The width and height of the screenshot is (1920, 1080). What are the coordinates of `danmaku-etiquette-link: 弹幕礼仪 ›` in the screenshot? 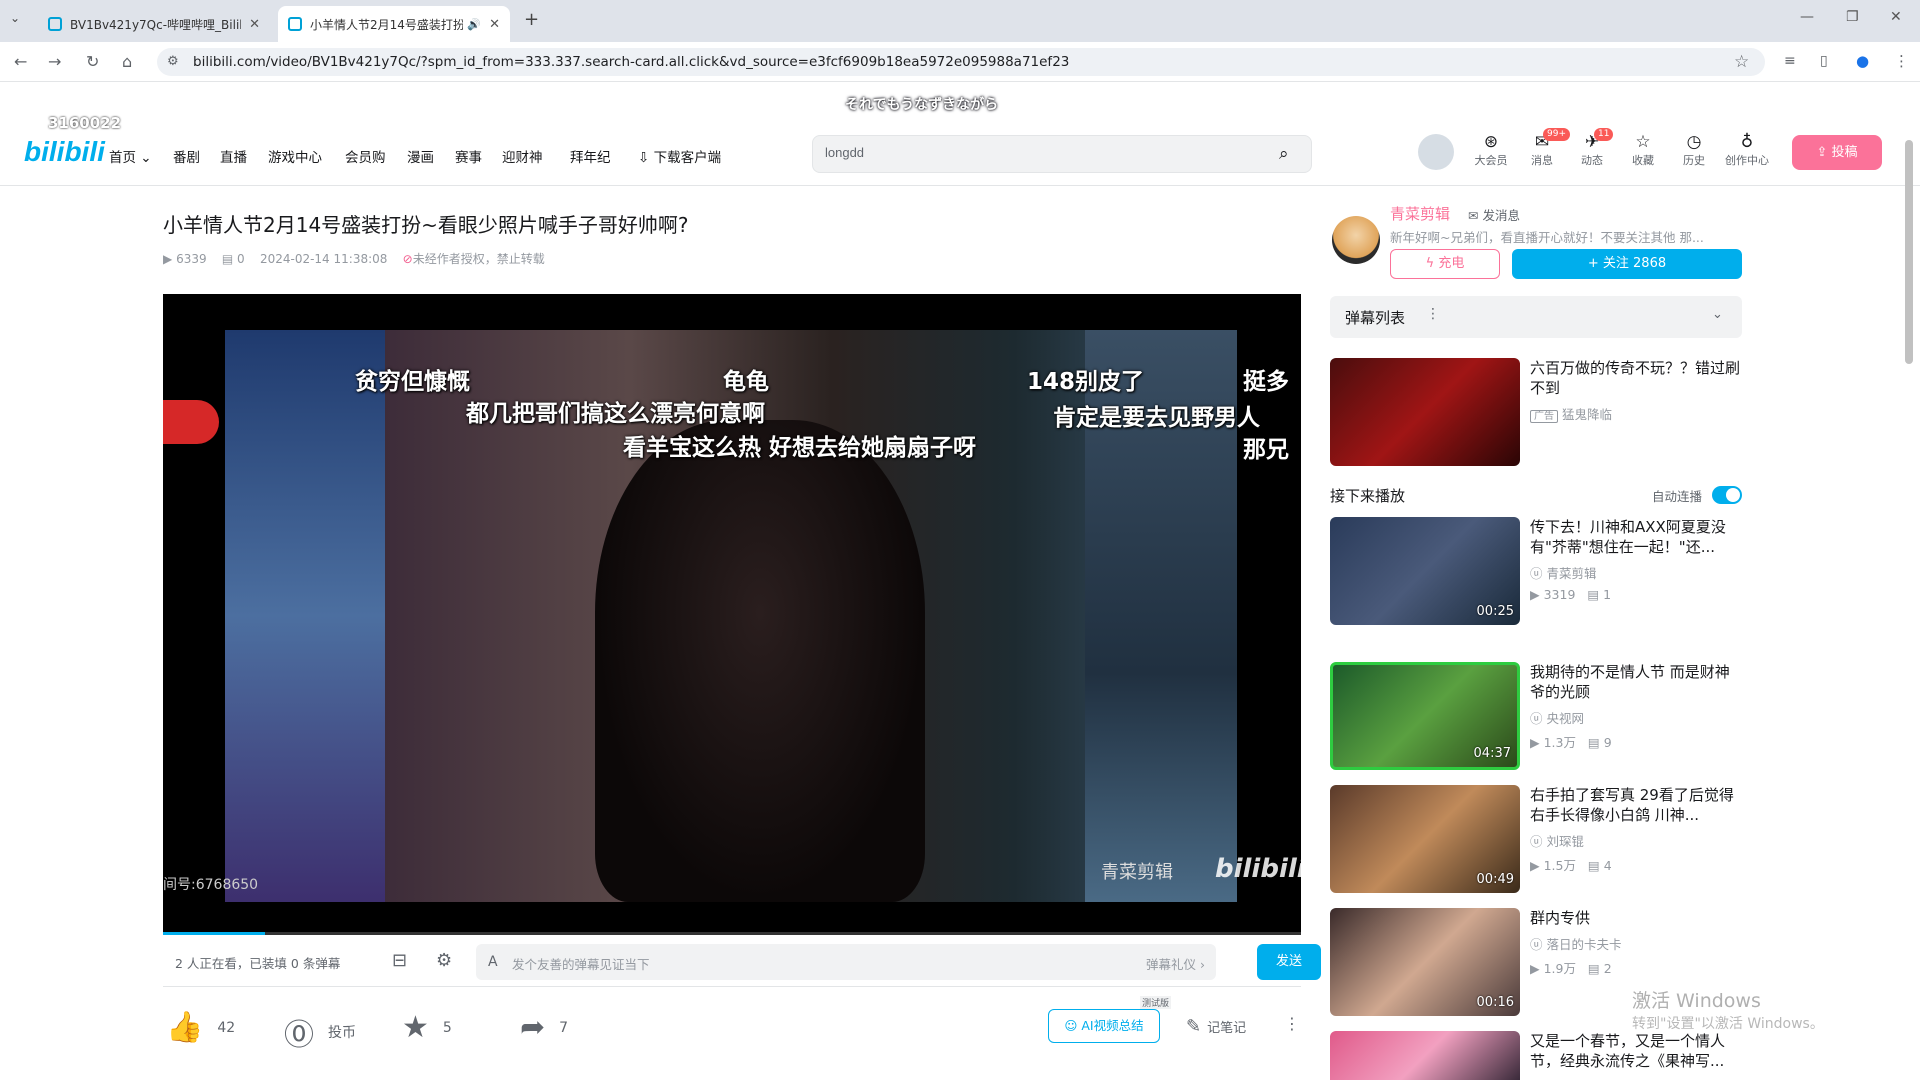 It's located at (1175, 963).